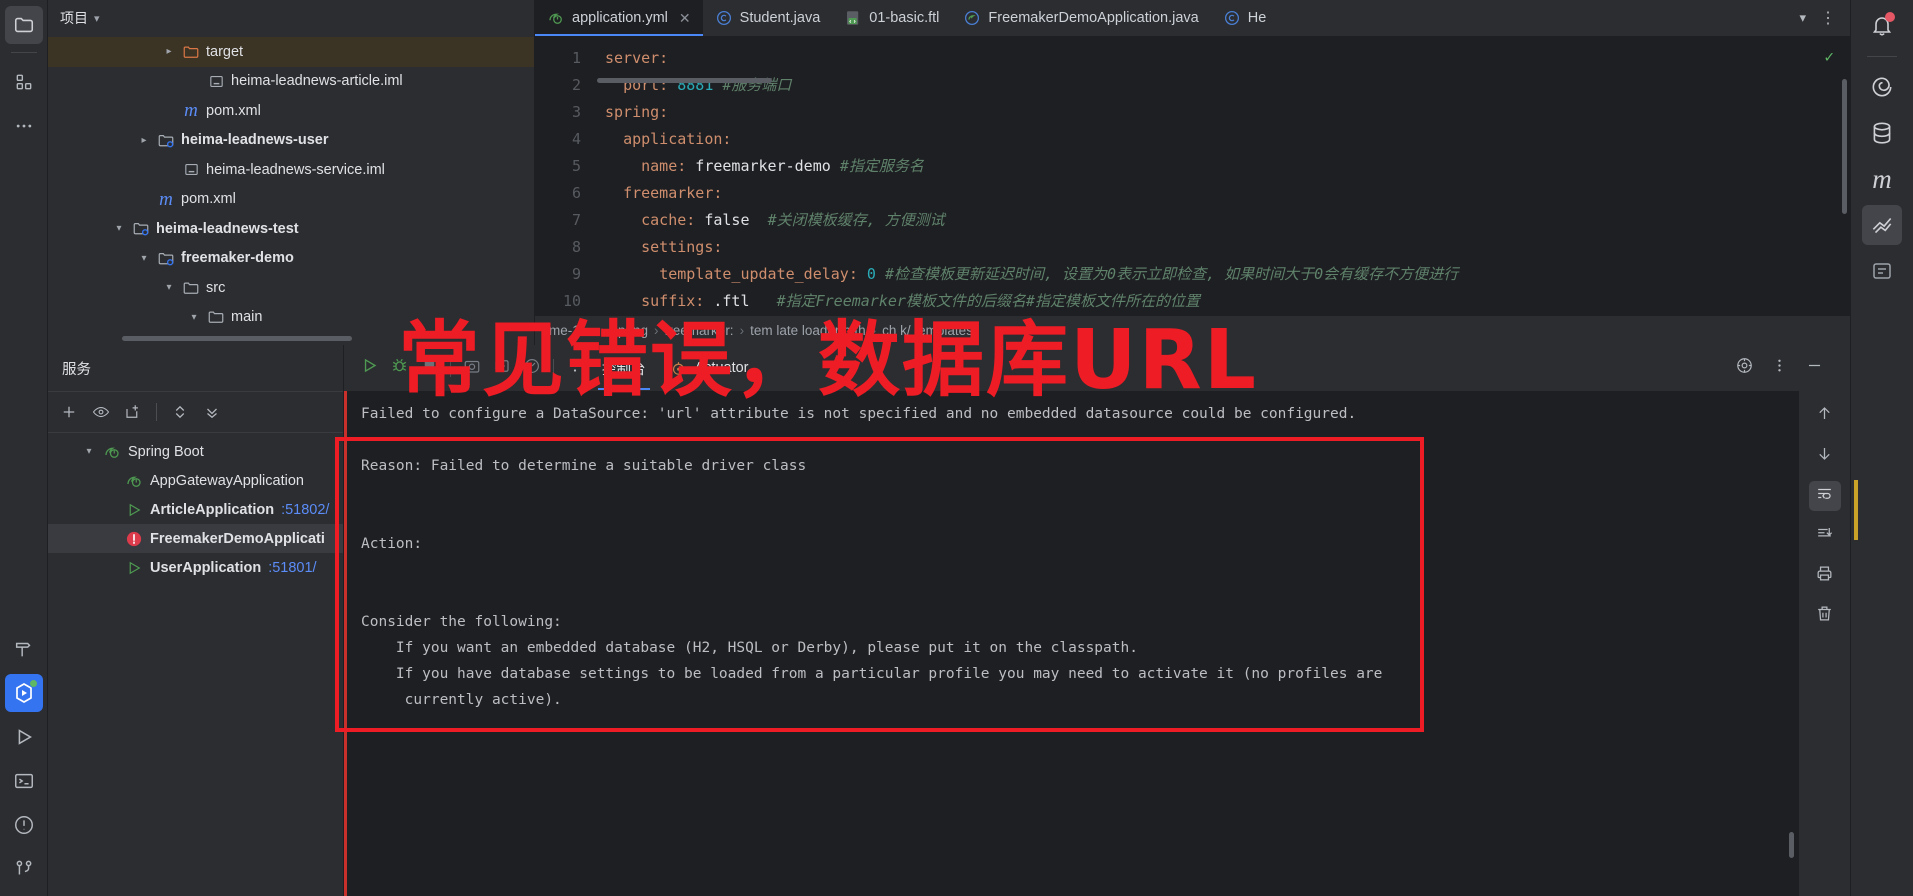 This screenshot has height=896, width=1913. Describe the element at coordinates (1080, 18) in the screenshot. I see `editor-tab: FreemakerDemoApplication.java` at that location.